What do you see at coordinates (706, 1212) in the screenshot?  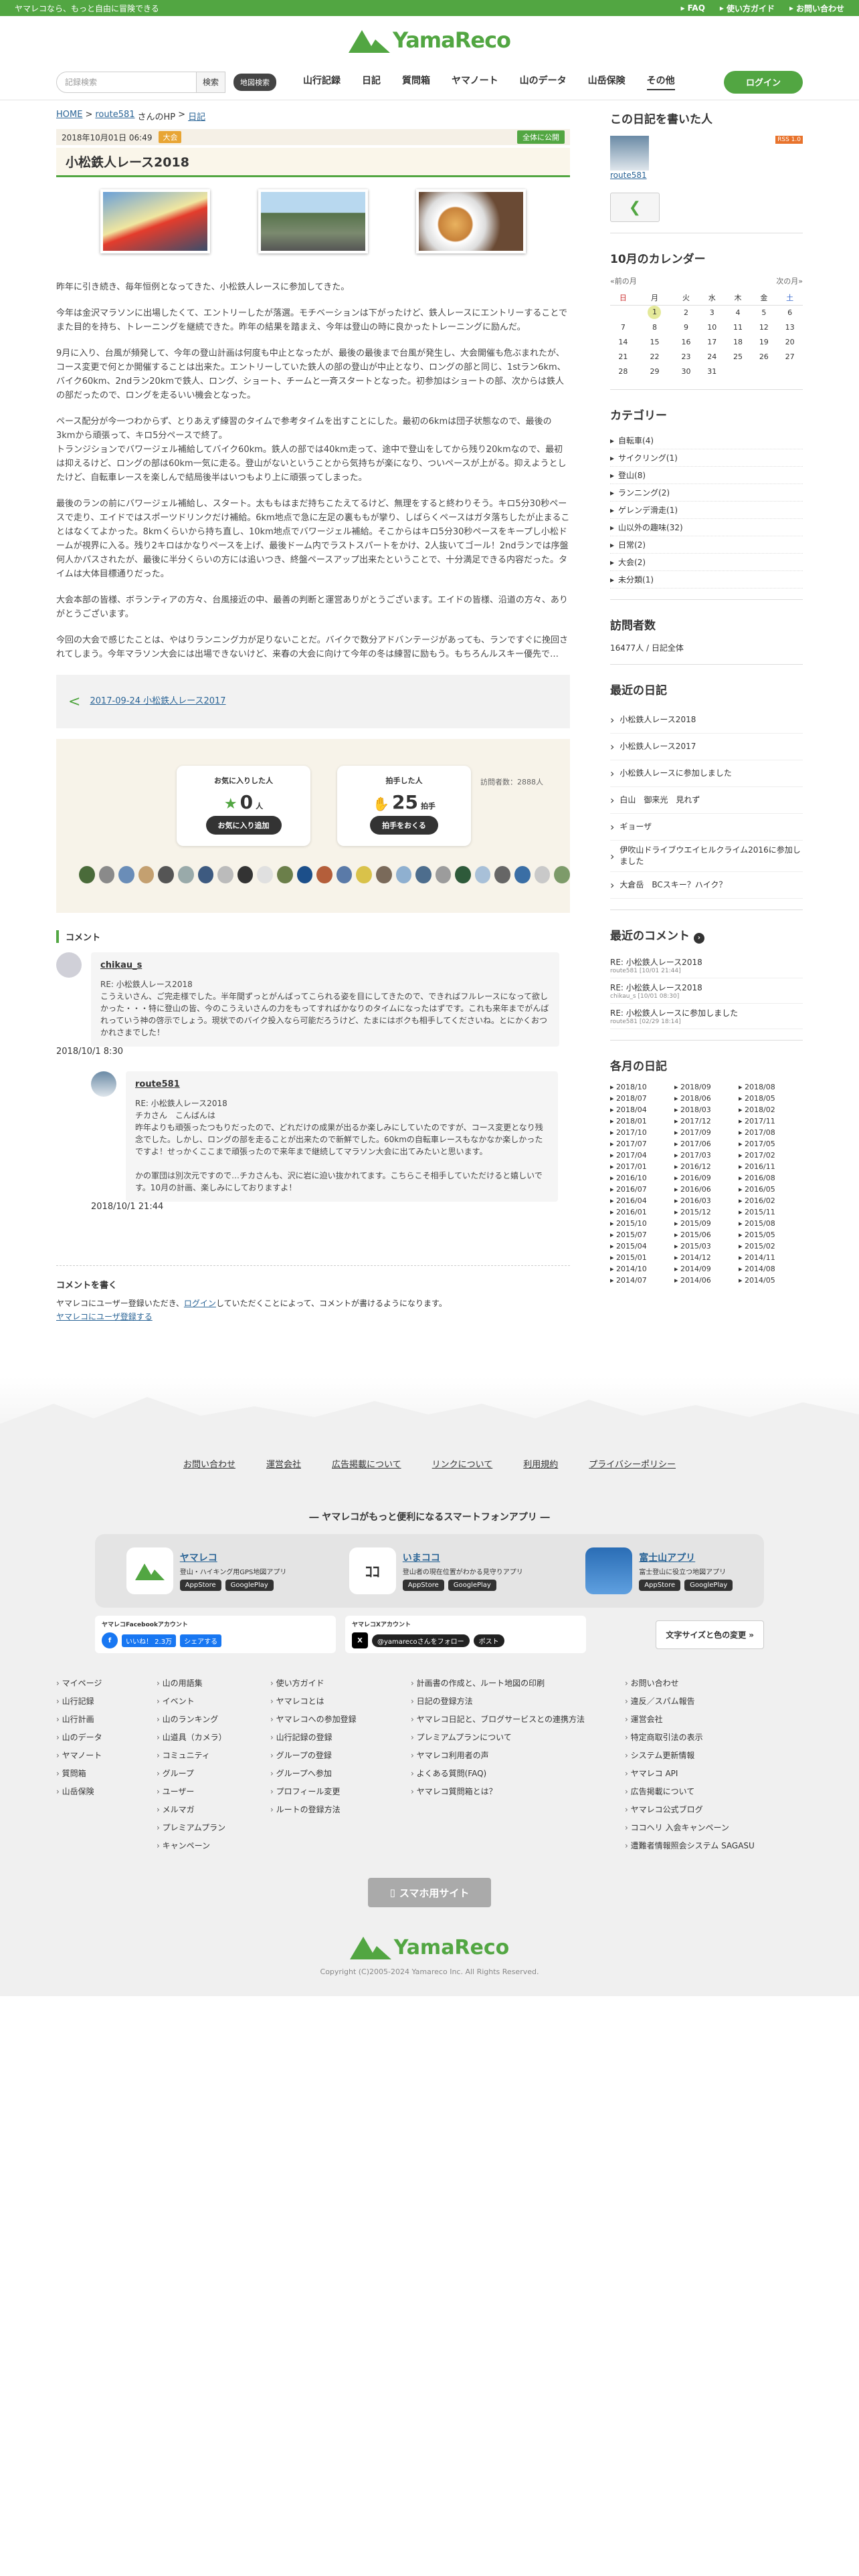 I see `month-link: 2015/12` at bounding box center [706, 1212].